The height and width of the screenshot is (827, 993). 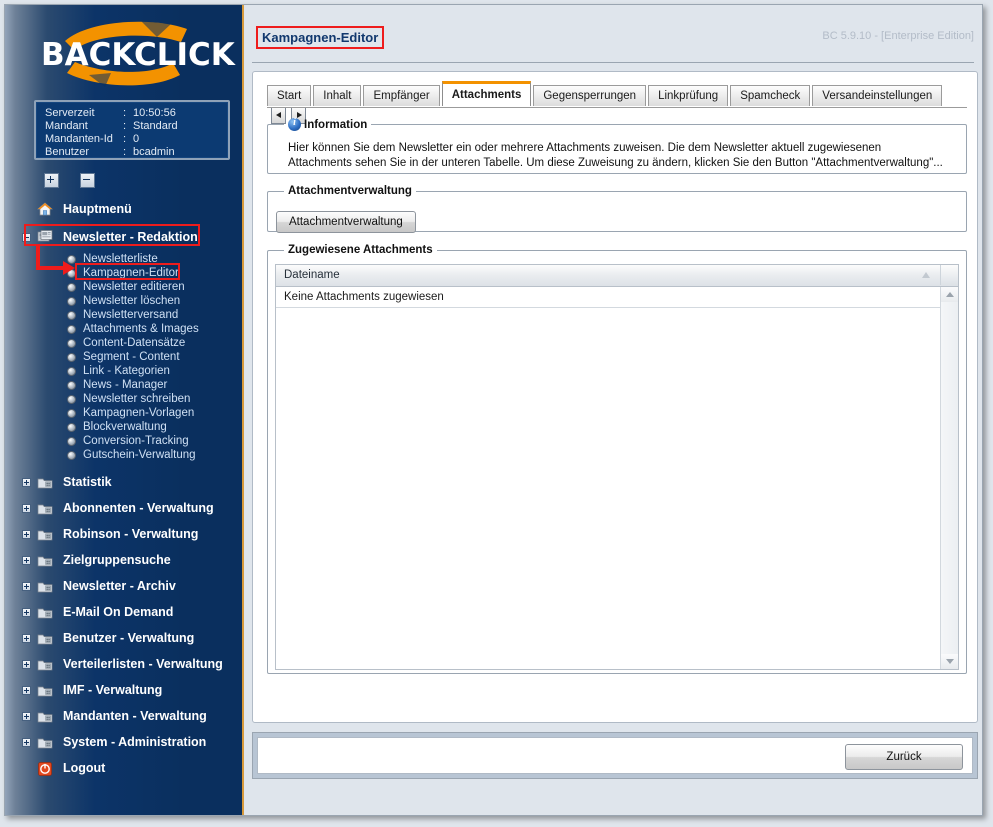 I want to click on sidebar-subitem-content-datensaetze: Content-Datensätze, so click(x=123, y=343).